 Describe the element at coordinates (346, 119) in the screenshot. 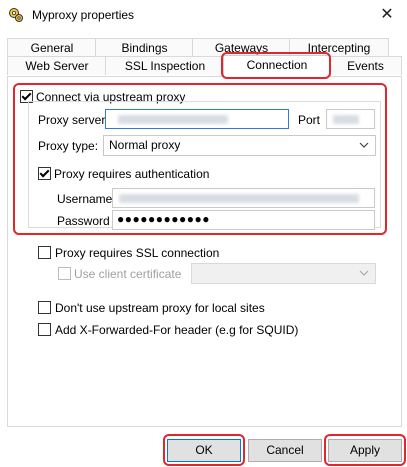

I see `port-obscured-value` at that location.